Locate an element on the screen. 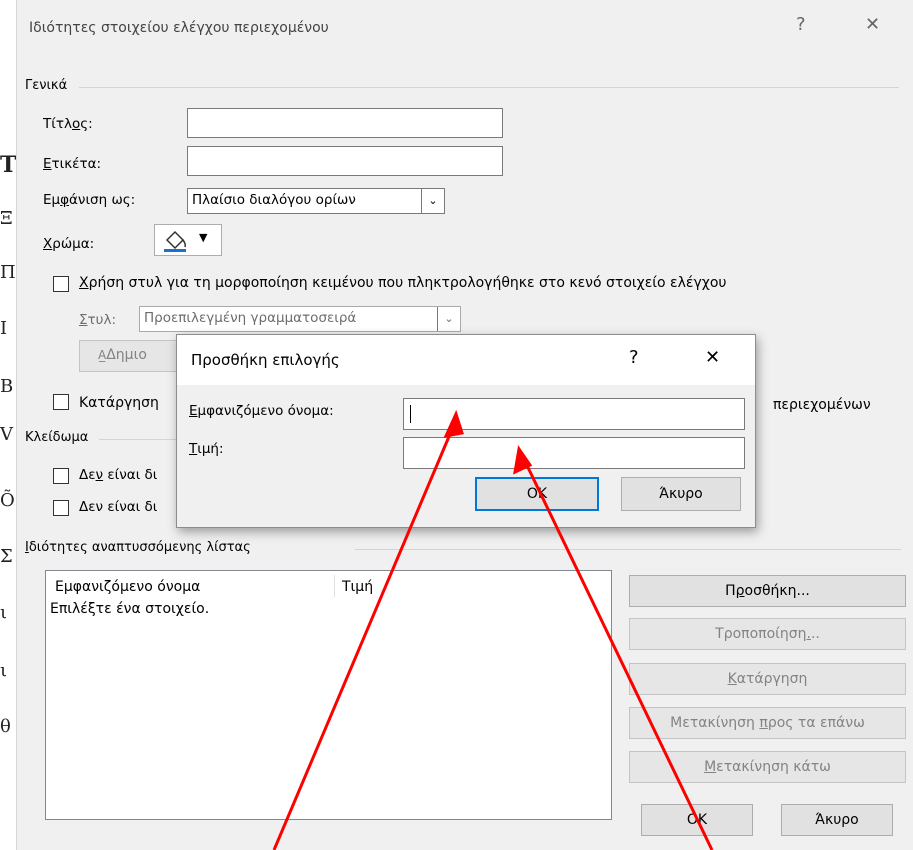  value-input is located at coordinates (574, 453).